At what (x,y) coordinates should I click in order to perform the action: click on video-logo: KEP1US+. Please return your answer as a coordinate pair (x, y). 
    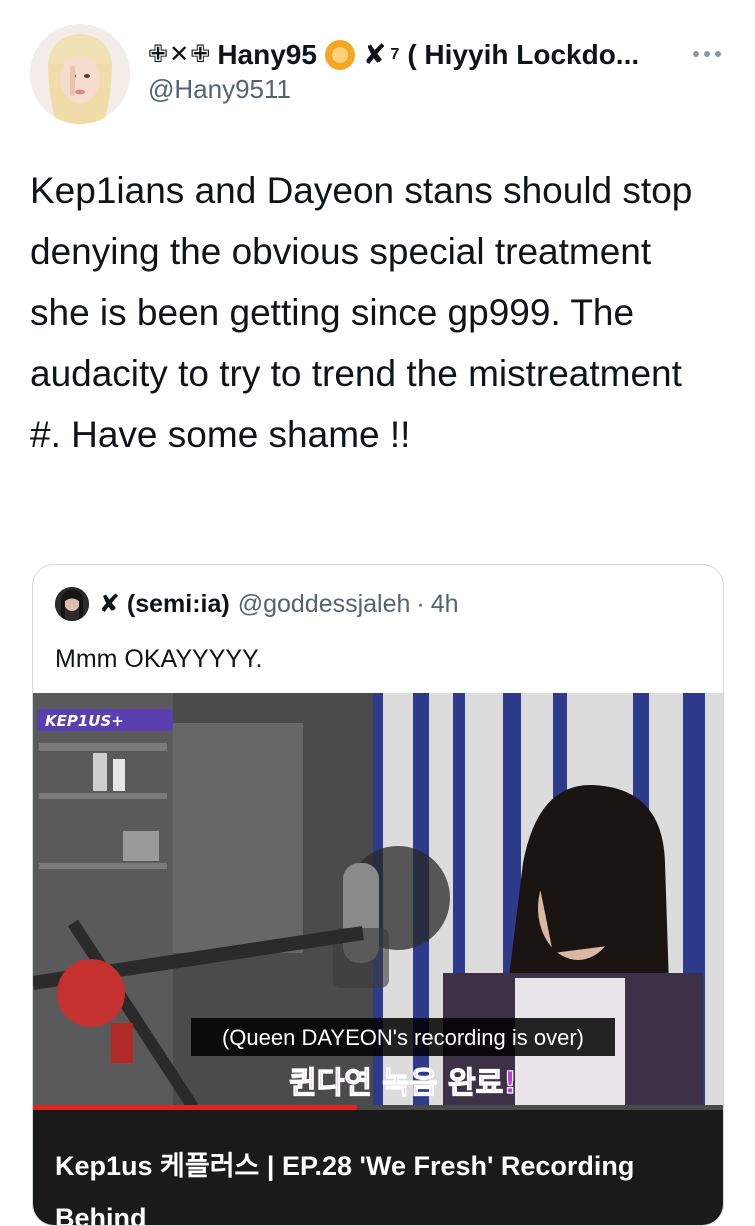
    Looking at the image, I should click on (84, 721).